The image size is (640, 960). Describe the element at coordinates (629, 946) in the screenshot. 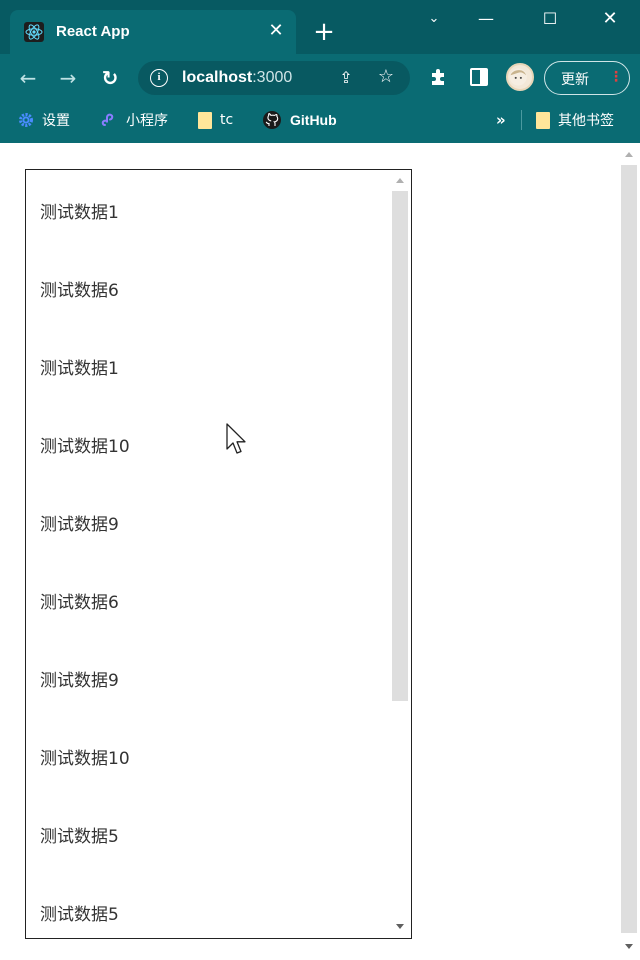

I see `page-scroll-down-arrow` at that location.